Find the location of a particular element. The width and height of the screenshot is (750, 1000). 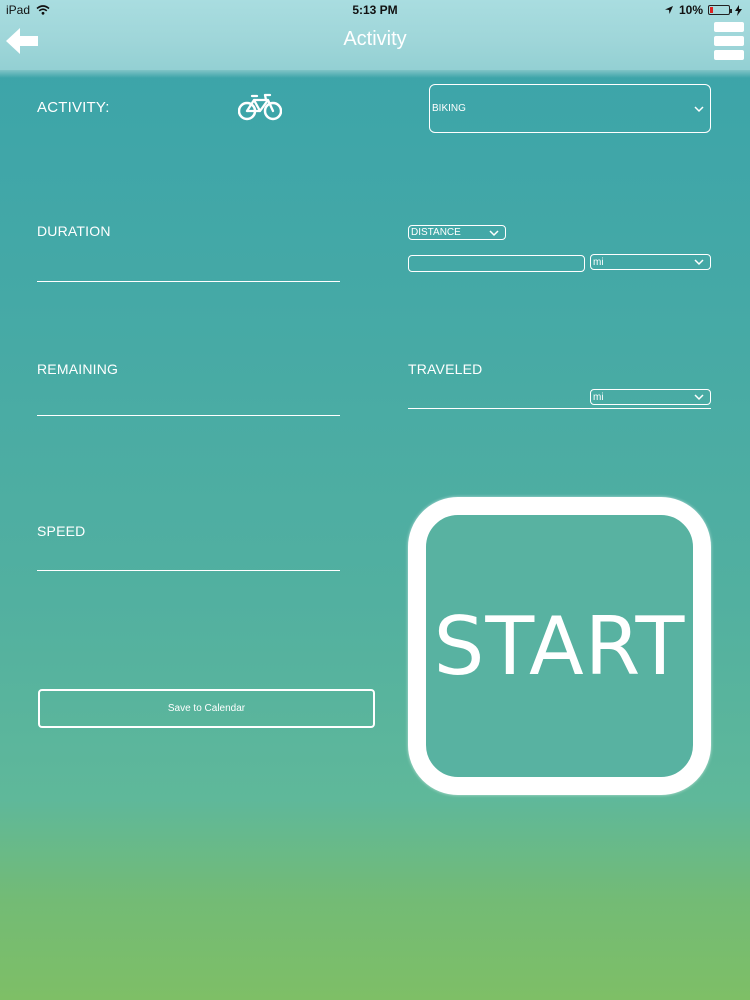

menu-button is located at coordinates (729, 41).